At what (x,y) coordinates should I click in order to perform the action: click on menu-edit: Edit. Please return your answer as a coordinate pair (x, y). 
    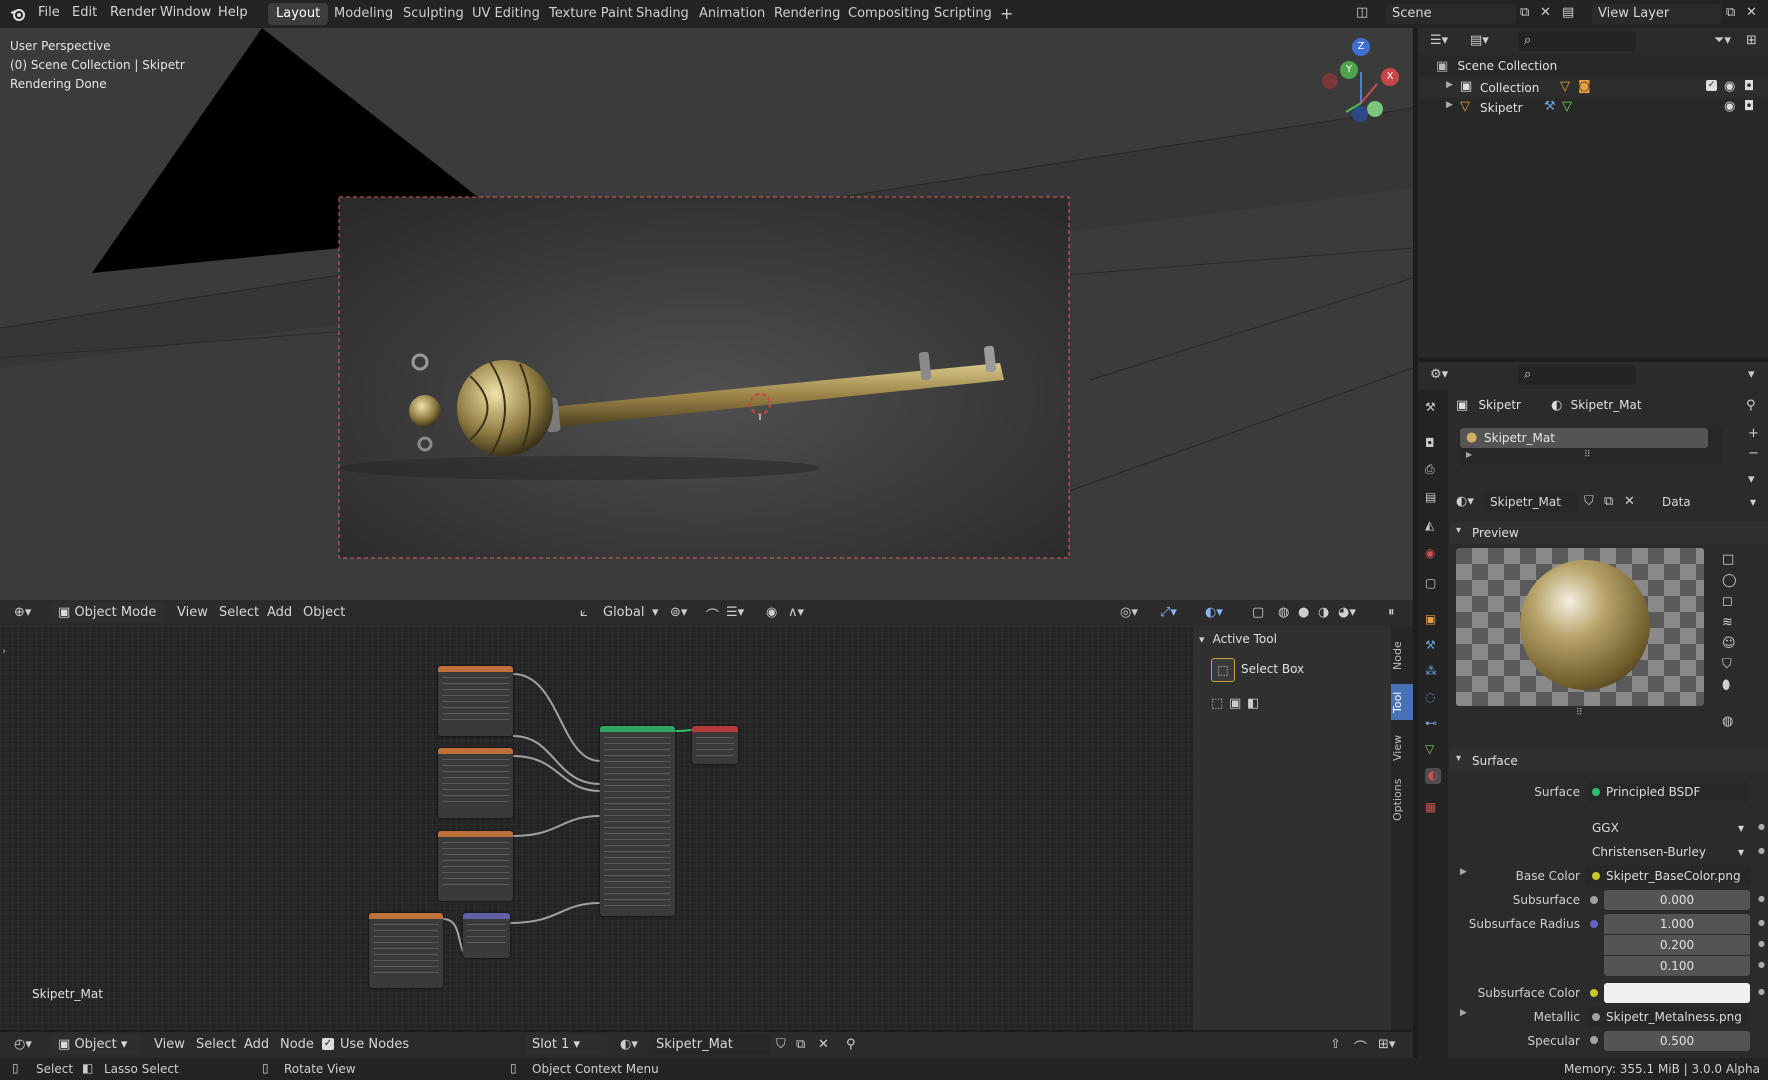
    Looking at the image, I should click on (84, 12).